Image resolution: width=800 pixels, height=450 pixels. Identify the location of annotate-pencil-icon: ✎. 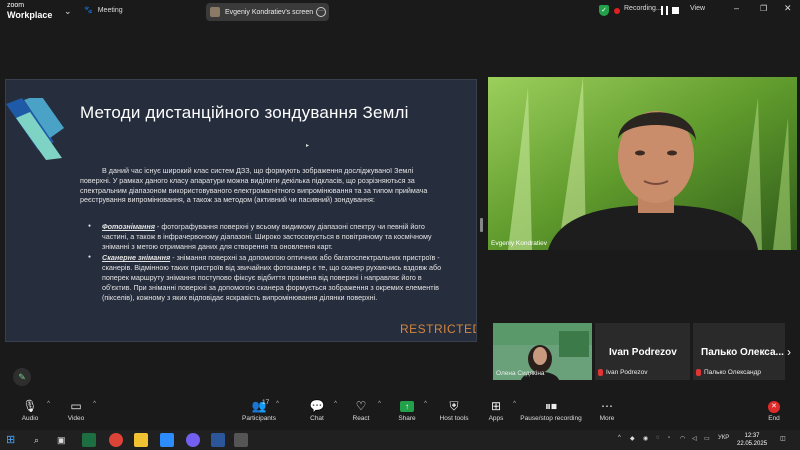
(22, 377).